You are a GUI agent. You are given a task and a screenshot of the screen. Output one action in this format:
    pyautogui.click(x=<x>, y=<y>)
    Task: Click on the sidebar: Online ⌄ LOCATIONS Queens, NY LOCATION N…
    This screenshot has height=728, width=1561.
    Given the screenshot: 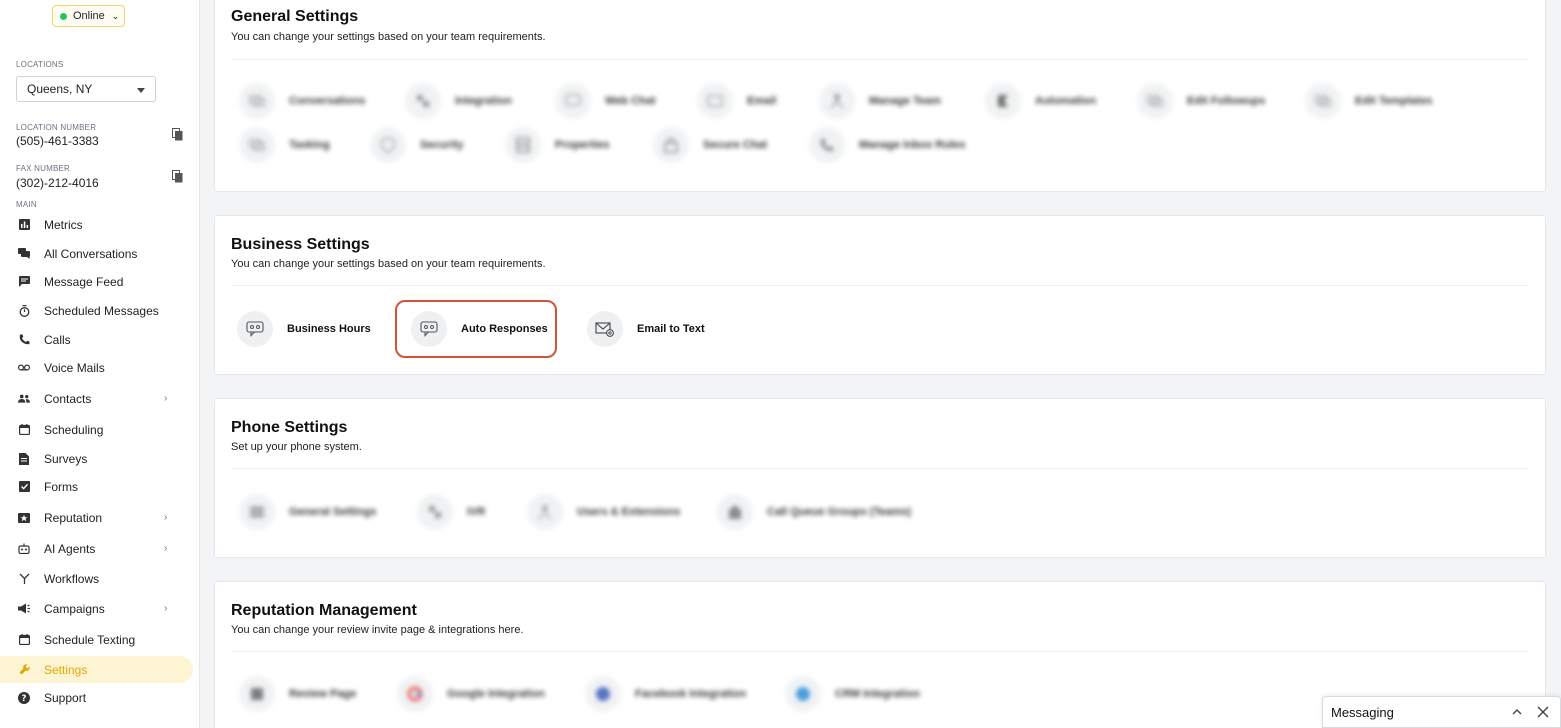 What is the action you would take?
    pyautogui.click(x=100, y=364)
    